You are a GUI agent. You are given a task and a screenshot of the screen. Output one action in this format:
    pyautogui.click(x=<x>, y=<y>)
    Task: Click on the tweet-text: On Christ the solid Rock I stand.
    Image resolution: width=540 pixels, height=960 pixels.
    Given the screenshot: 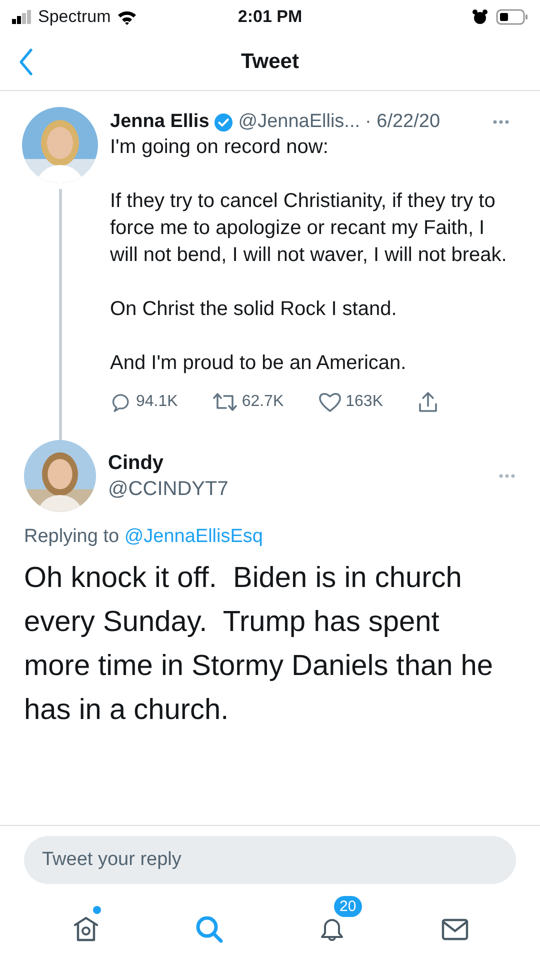 What is the action you would take?
    pyautogui.click(x=254, y=309)
    